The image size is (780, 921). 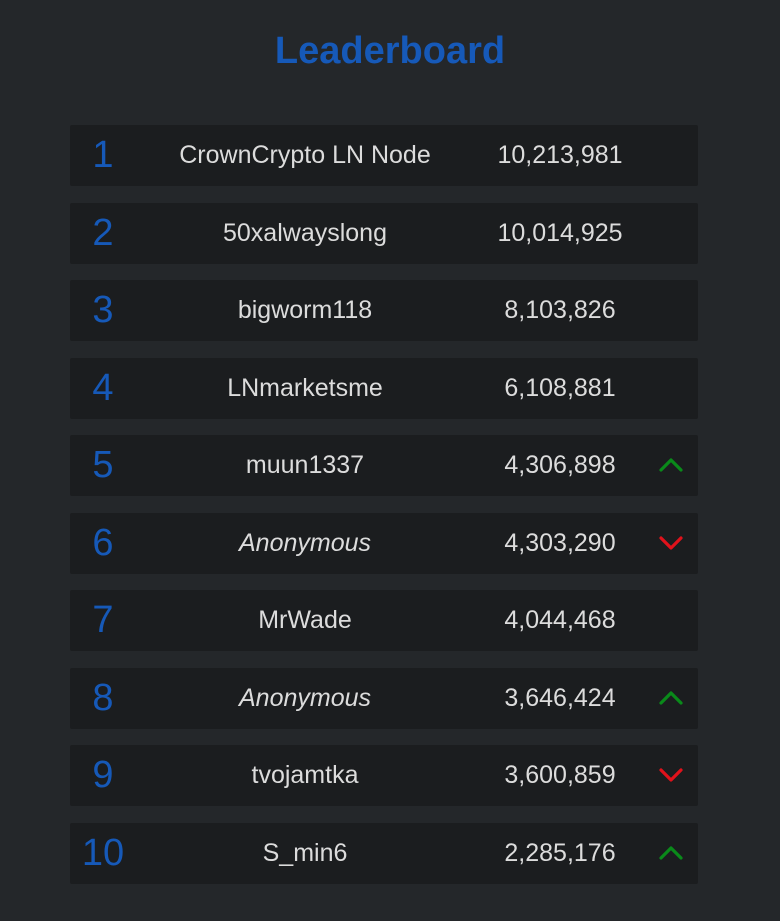 I want to click on player-score: 8,103,826, so click(x=560, y=310).